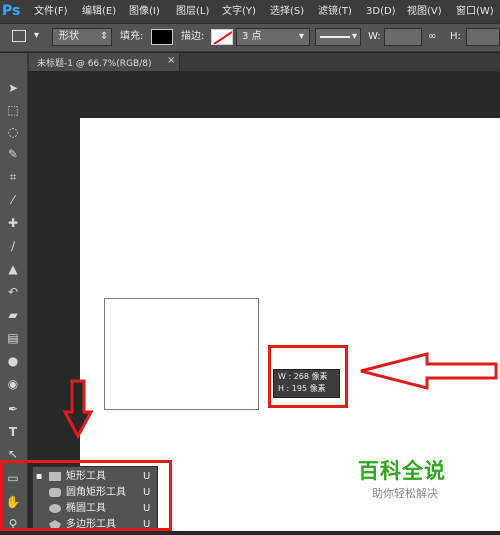 The image size is (500, 535). I want to click on type-tool-icon: T, so click(13, 432).